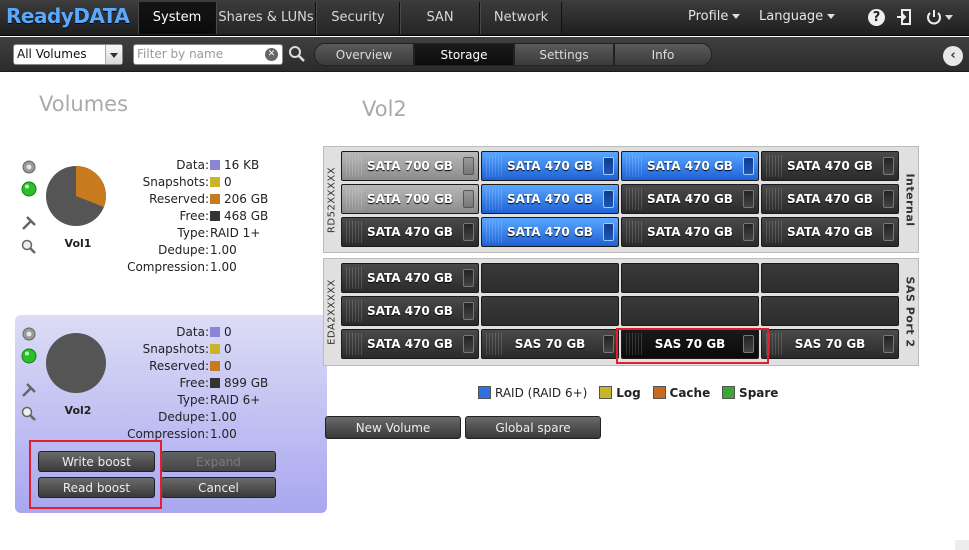 The height and width of the screenshot is (550, 969). What do you see at coordinates (177, 18) in the screenshot?
I see `nav-tab-system: System` at bounding box center [177, 18].